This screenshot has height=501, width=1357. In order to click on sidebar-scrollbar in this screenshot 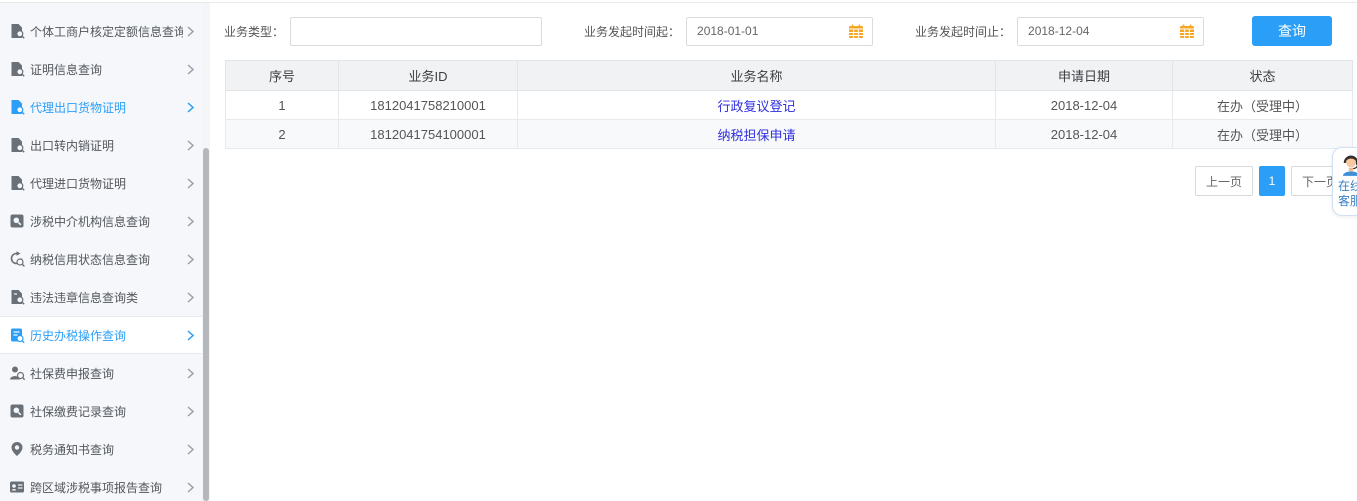, I will do `click(206, 252)`.